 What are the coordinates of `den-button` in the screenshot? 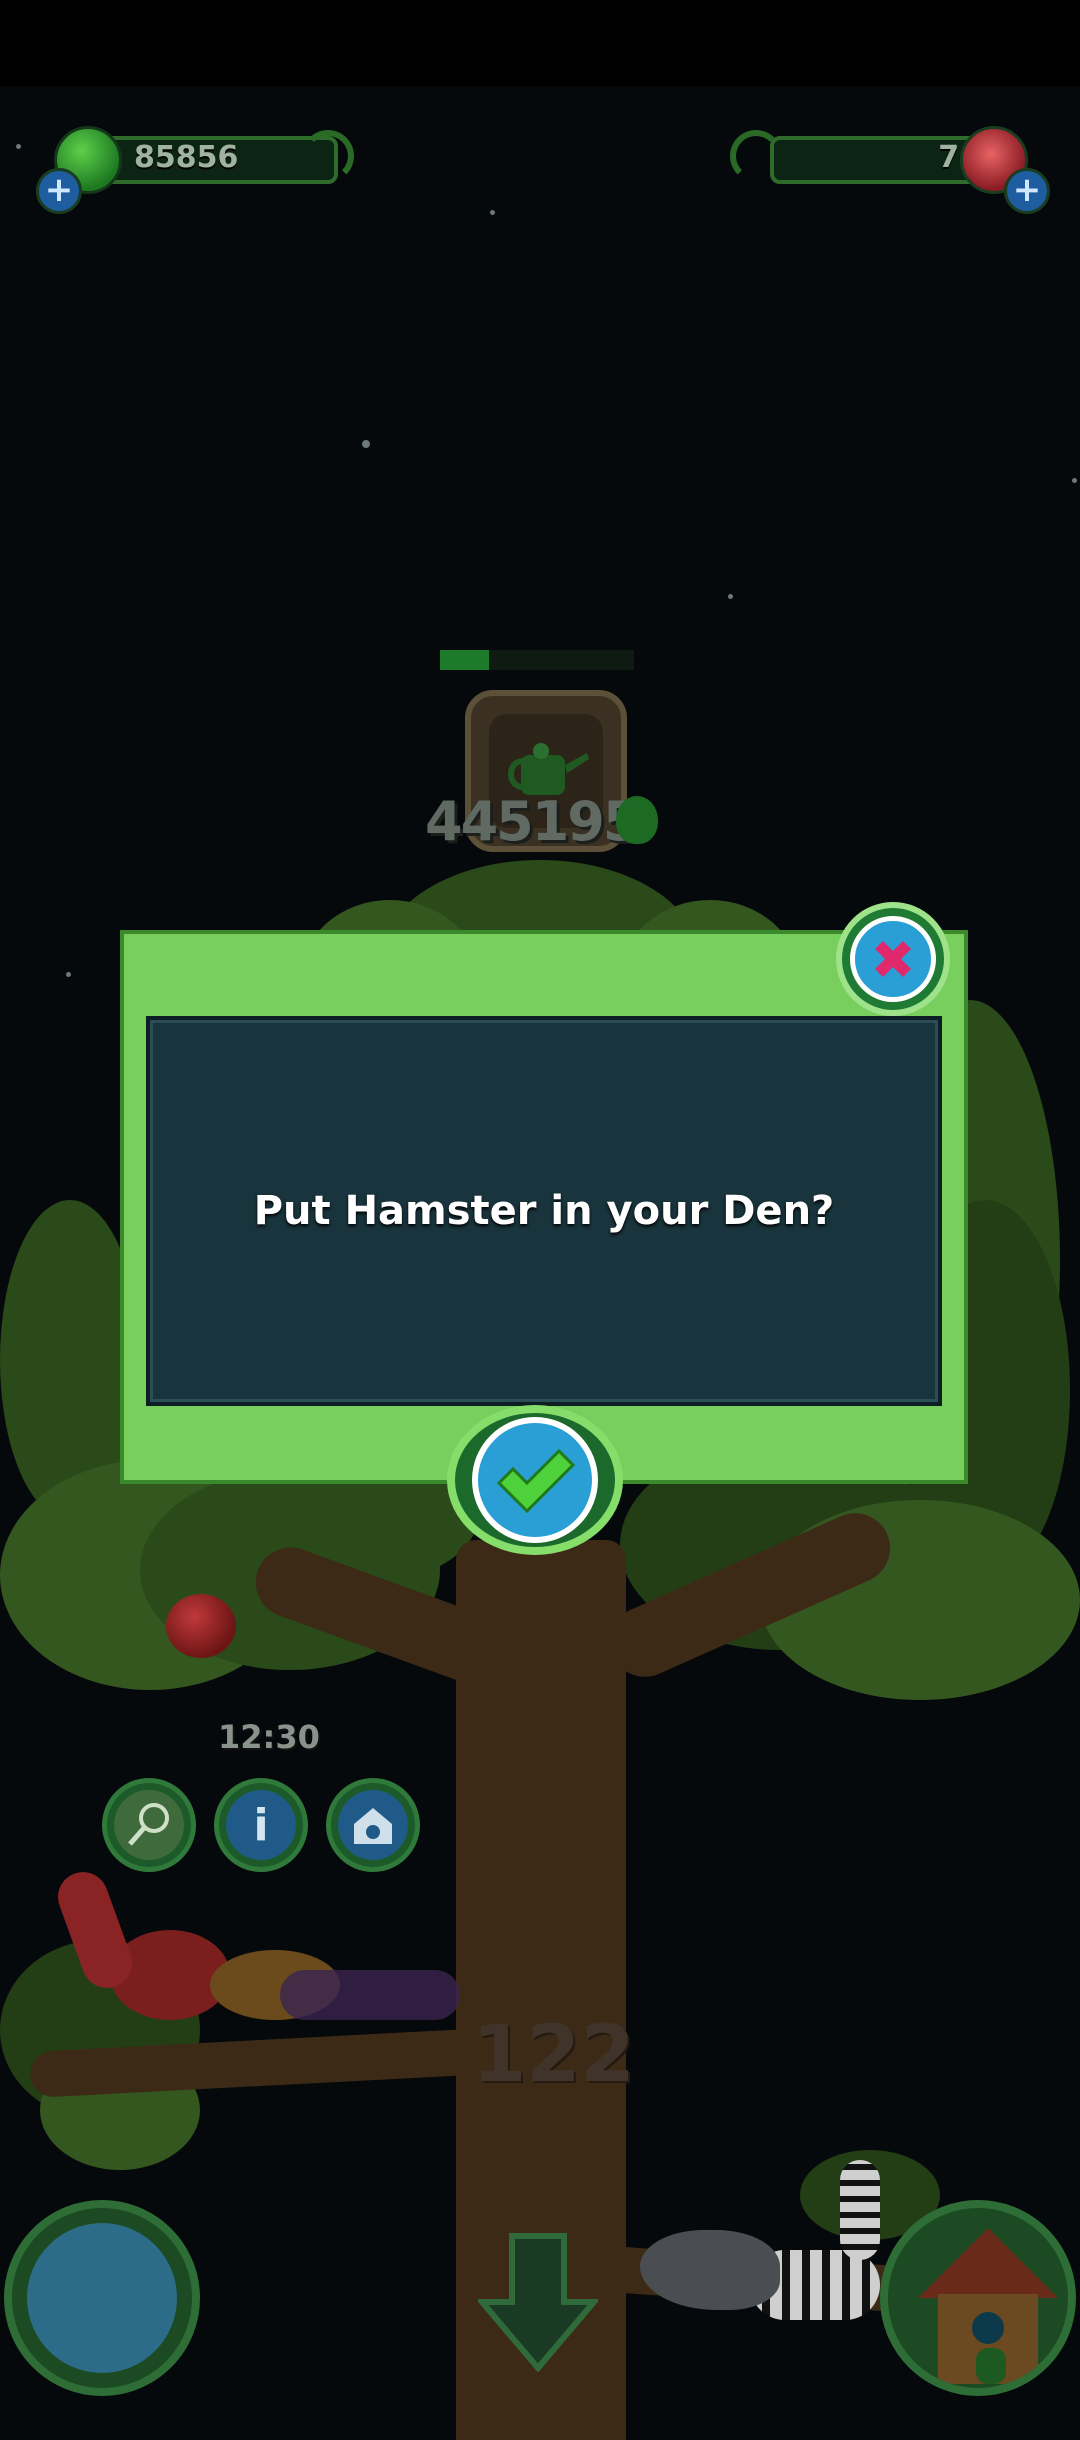 It's located at (978, 2298).